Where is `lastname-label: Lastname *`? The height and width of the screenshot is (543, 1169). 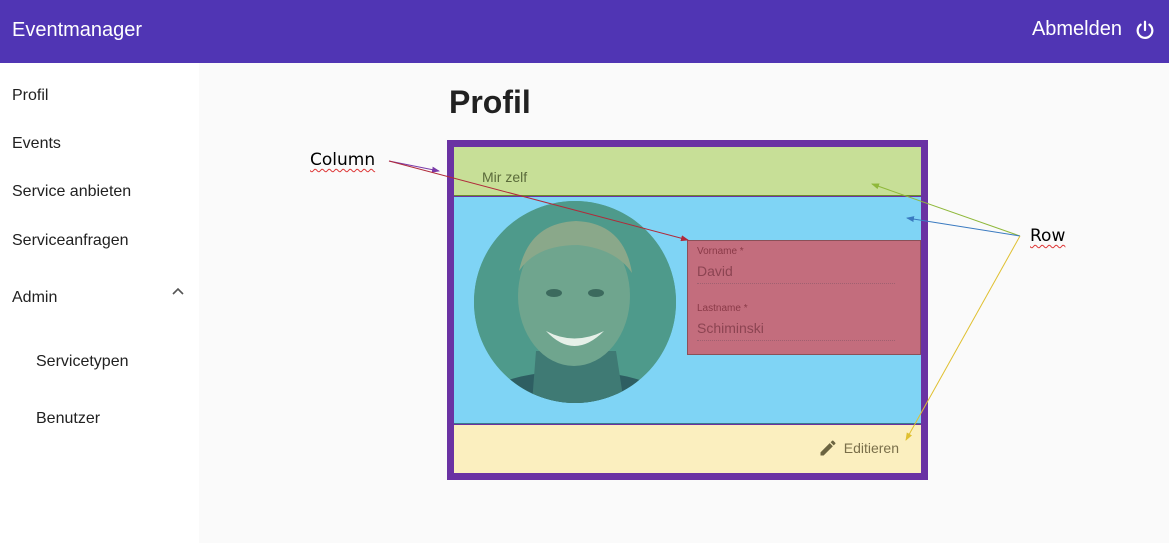 lastname-label: Lastname * is located at coordinates (722, 308).